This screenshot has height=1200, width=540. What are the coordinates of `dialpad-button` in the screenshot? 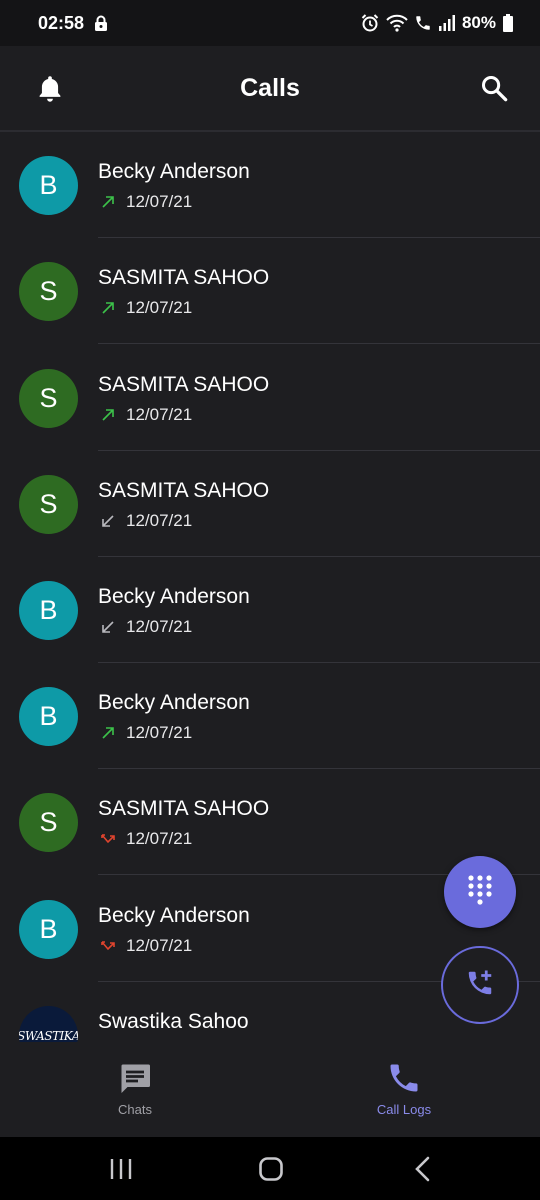 It's located at (480, 892).